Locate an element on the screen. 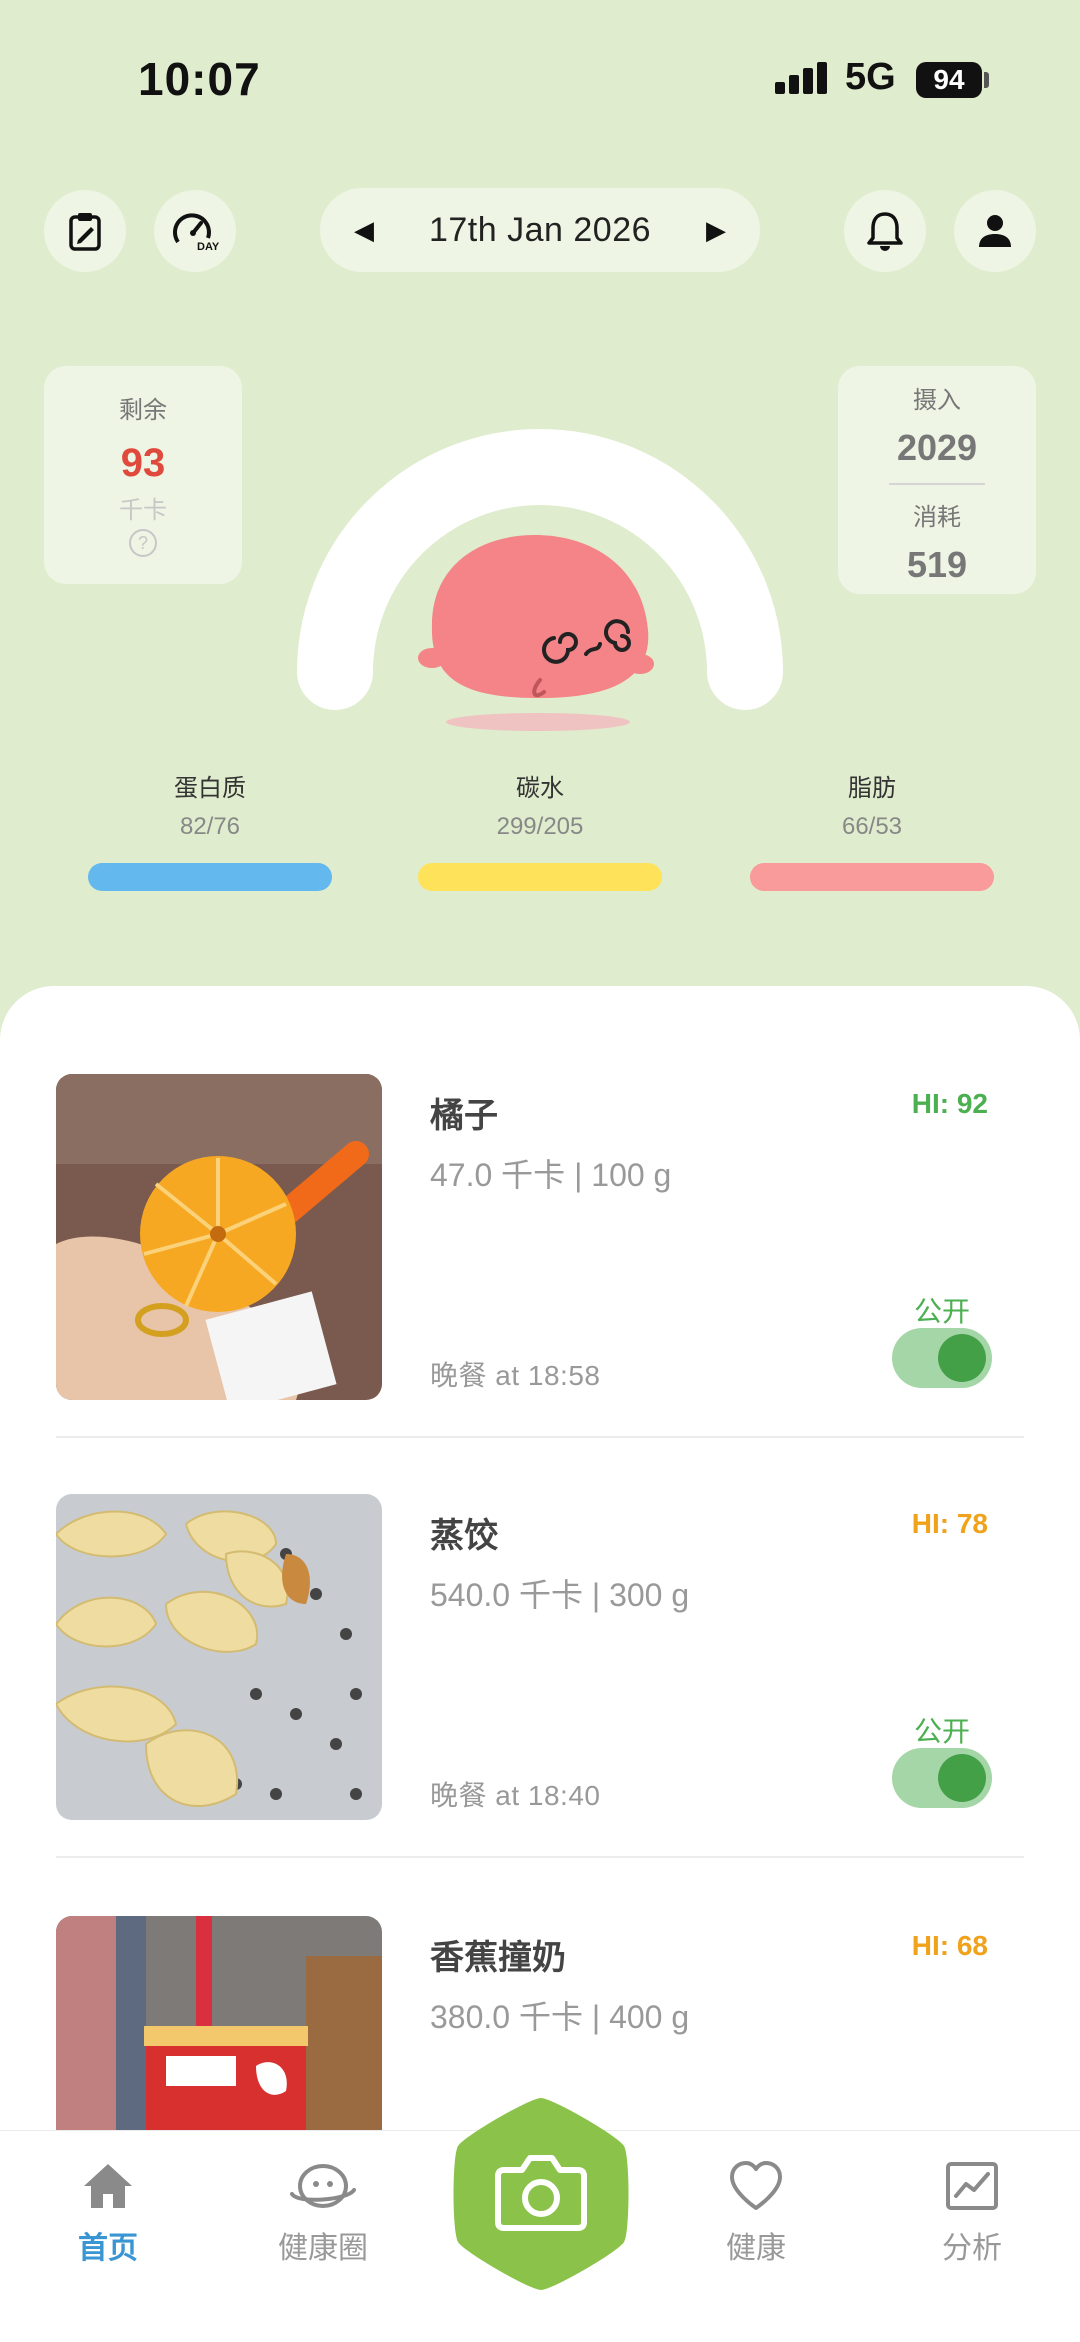 The height and width of the screenshot is (2342, 1080). orange-photo-icon is located at coordinates (219, 1237).